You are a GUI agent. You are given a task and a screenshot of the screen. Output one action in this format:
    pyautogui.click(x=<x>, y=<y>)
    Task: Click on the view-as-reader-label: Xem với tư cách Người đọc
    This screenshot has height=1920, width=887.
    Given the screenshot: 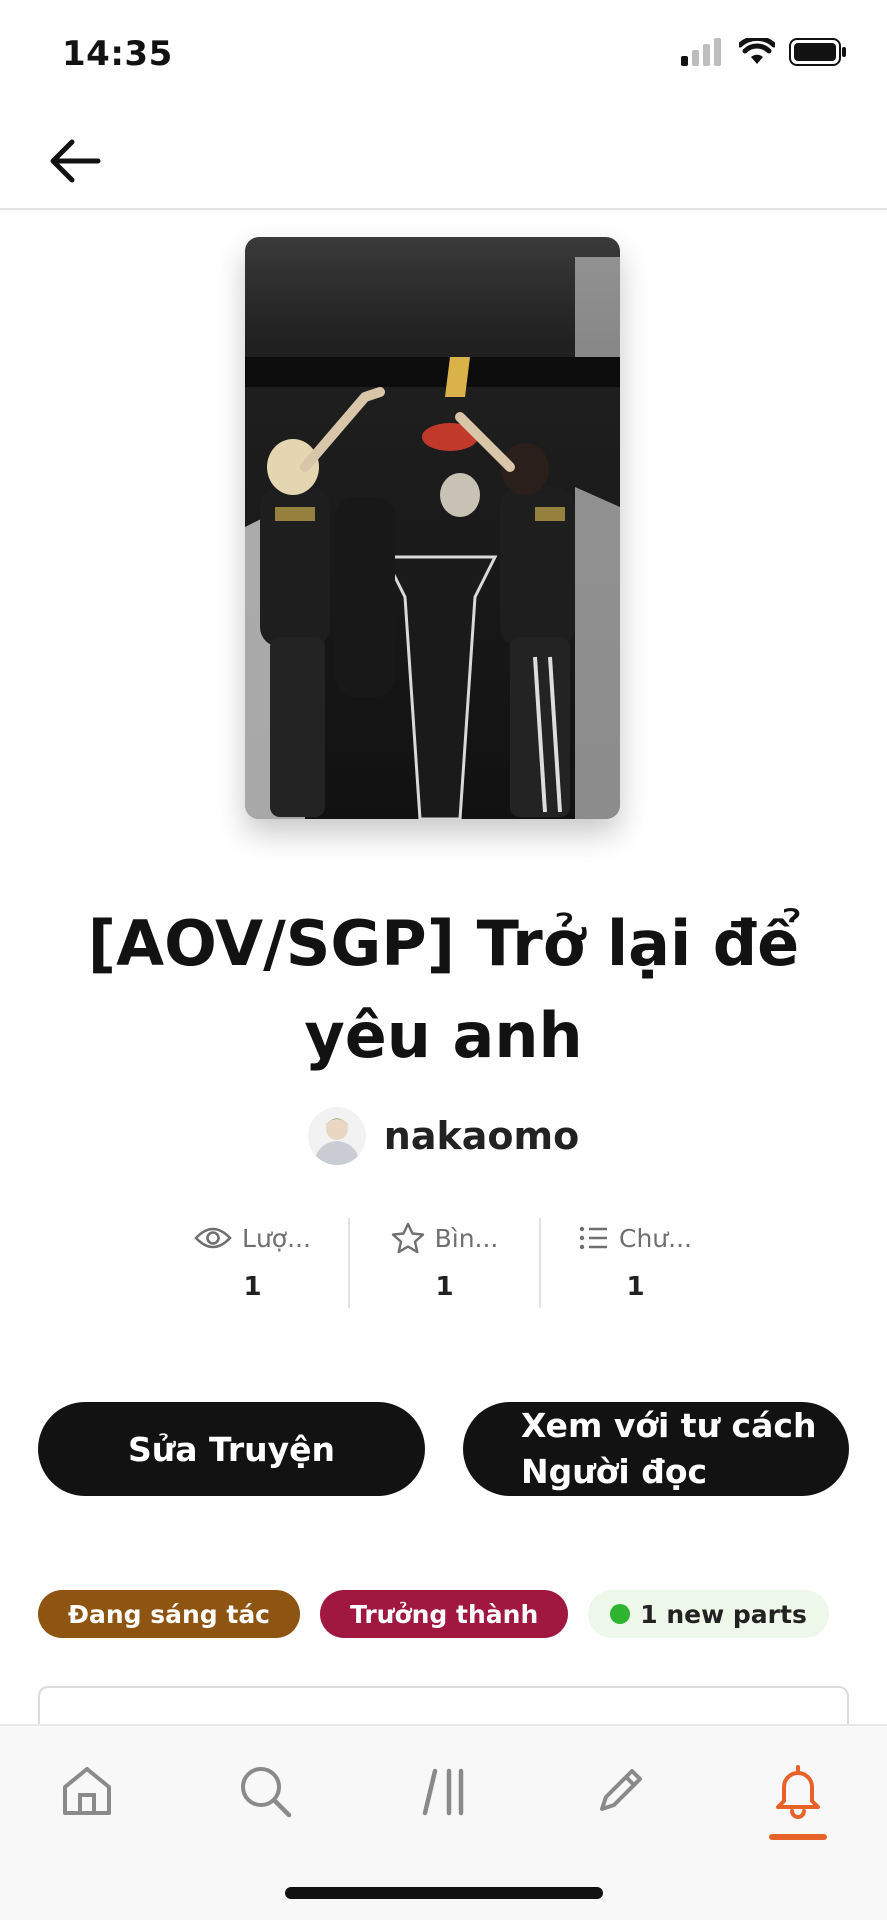 What is the action you would take?
    pyautogui.click(x=669, y=1448)
    